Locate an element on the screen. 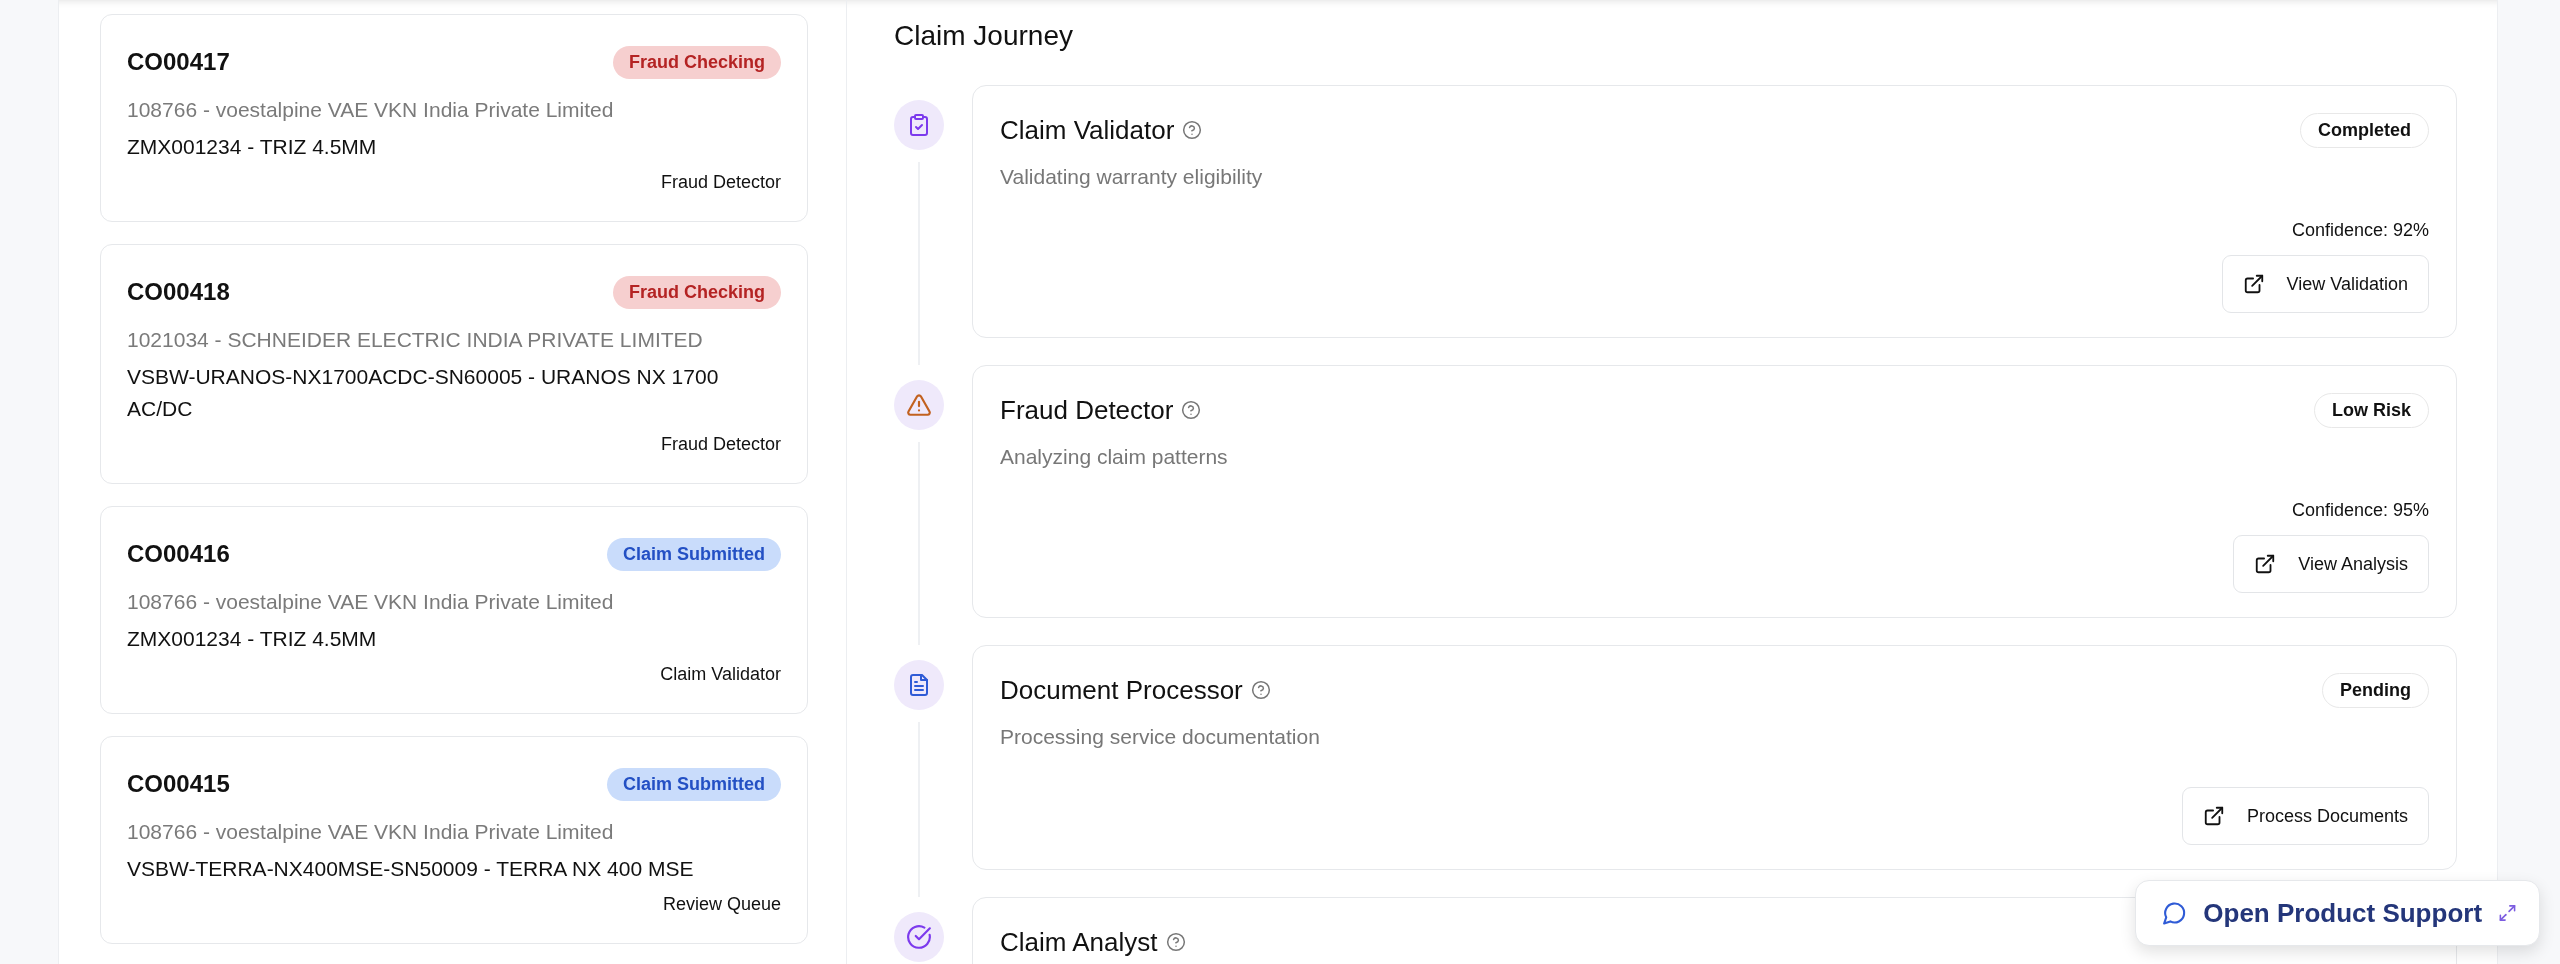 The image size is (2560, 964). step-title: Fraud Detector is located at coordinates (1087, 410).